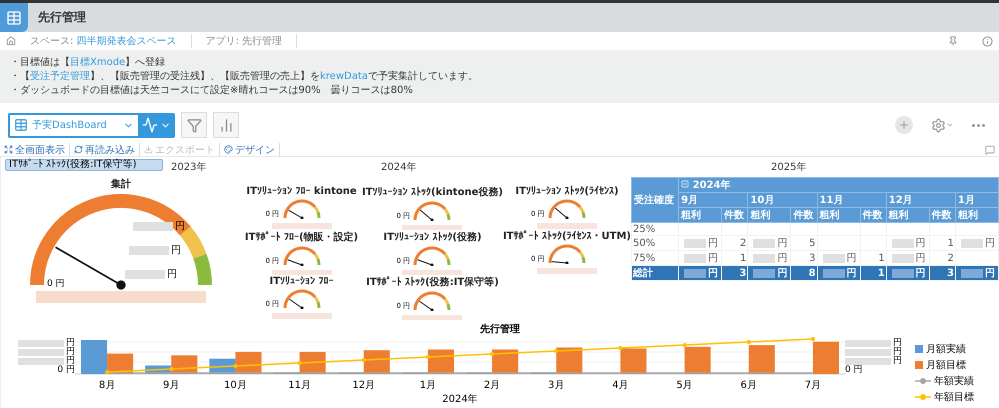  What do you see at coordinates (987, 41) in the screenshot?
I see `info-icon` at bounding box center [987, 41].